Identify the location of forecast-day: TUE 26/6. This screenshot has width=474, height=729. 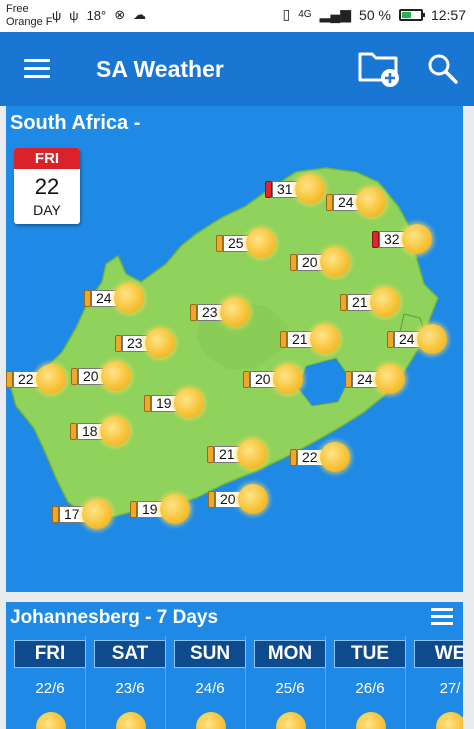
(366, 682).